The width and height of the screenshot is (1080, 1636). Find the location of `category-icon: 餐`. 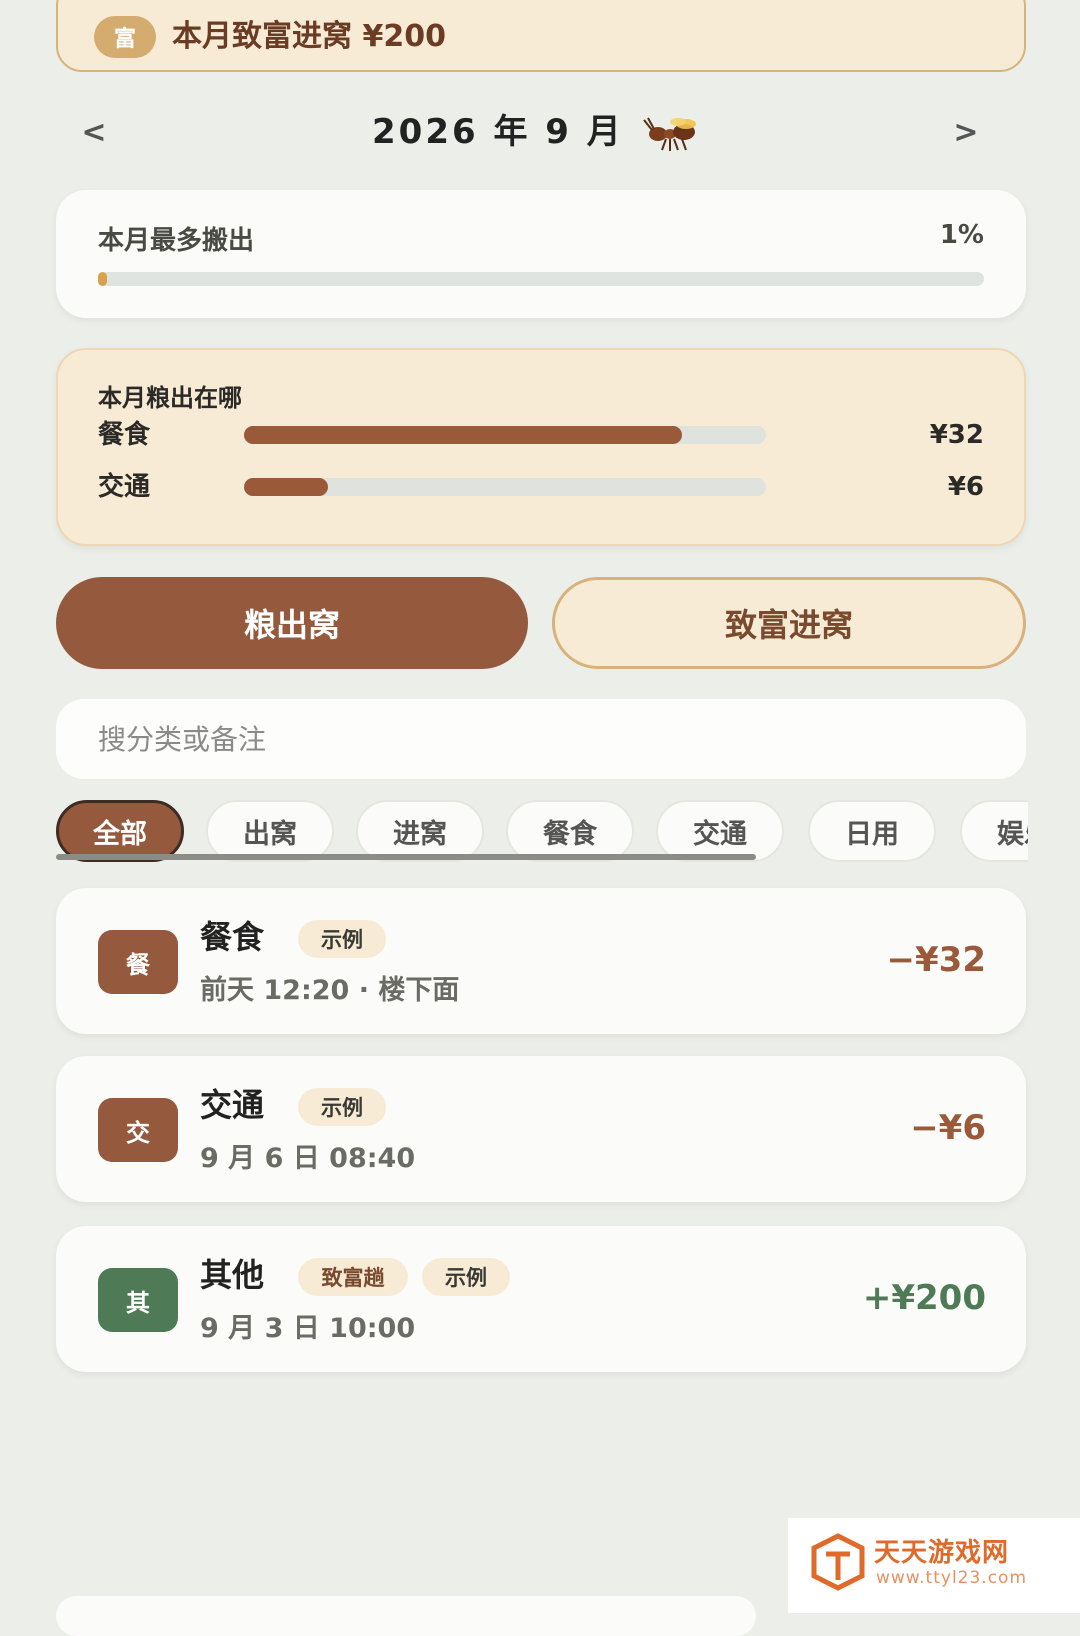

category-icon: 餐 is located at coordinates (138, 962).